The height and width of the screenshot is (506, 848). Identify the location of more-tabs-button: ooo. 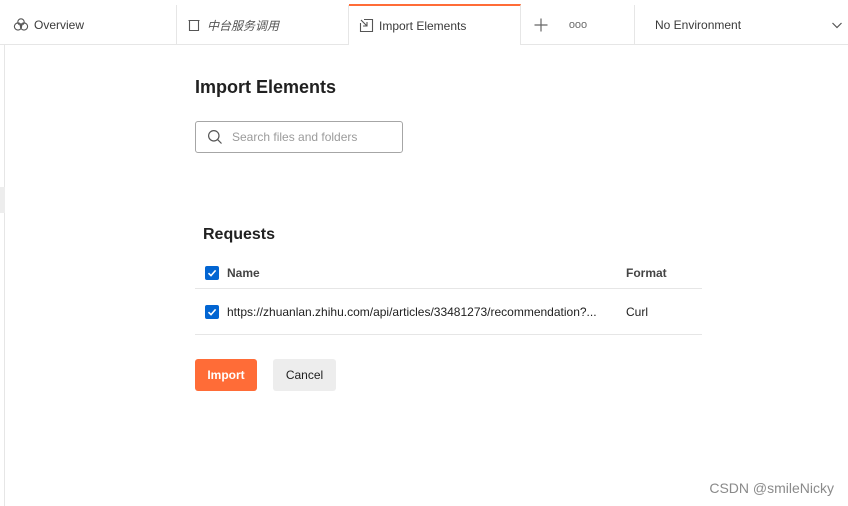
(578, 25).